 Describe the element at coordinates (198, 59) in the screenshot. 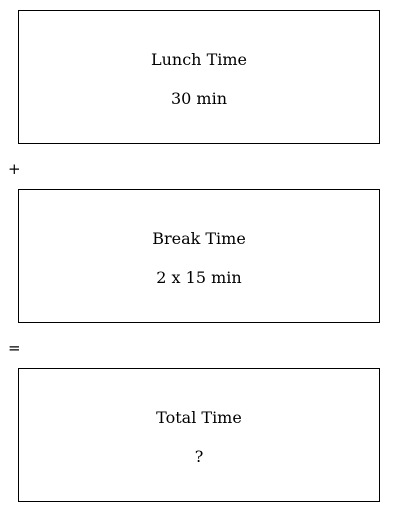

I see `lunch-time-label: Lunch Time` at that location.